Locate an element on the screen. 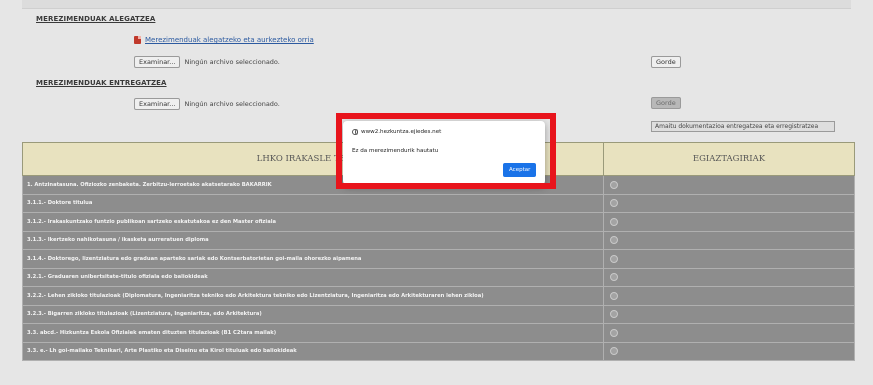 The width and height of the screenshot is (873, 385). ok-button: Aceptar is located at coordinates (519, 170).